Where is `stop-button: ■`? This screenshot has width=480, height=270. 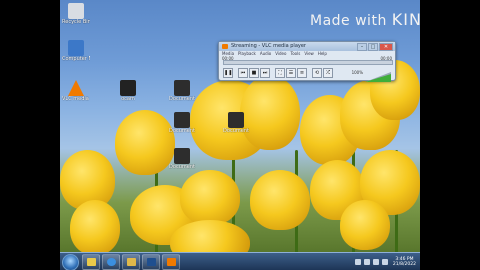
stop-button: ■ is located at coordinates (254, 73).